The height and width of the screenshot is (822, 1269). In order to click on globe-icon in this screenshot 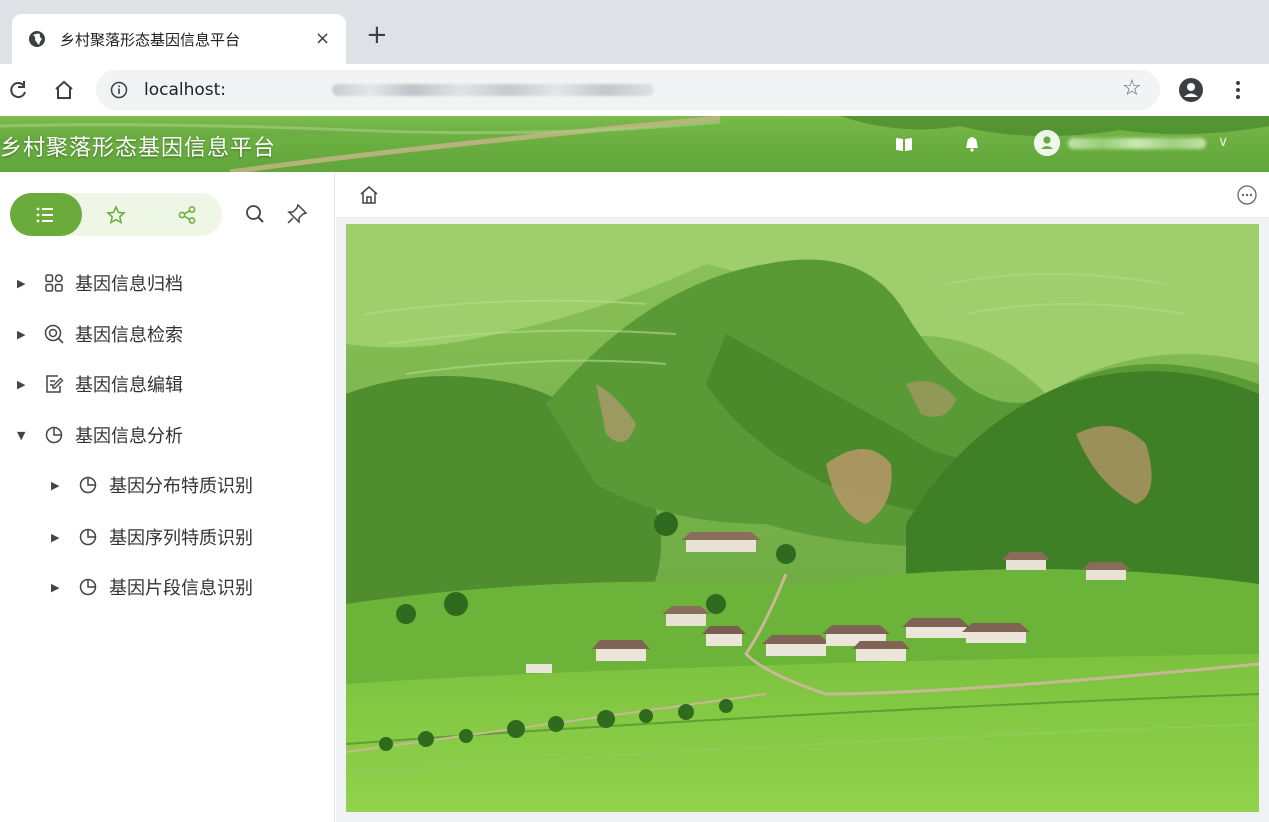, I will do `click(37, 39)`.